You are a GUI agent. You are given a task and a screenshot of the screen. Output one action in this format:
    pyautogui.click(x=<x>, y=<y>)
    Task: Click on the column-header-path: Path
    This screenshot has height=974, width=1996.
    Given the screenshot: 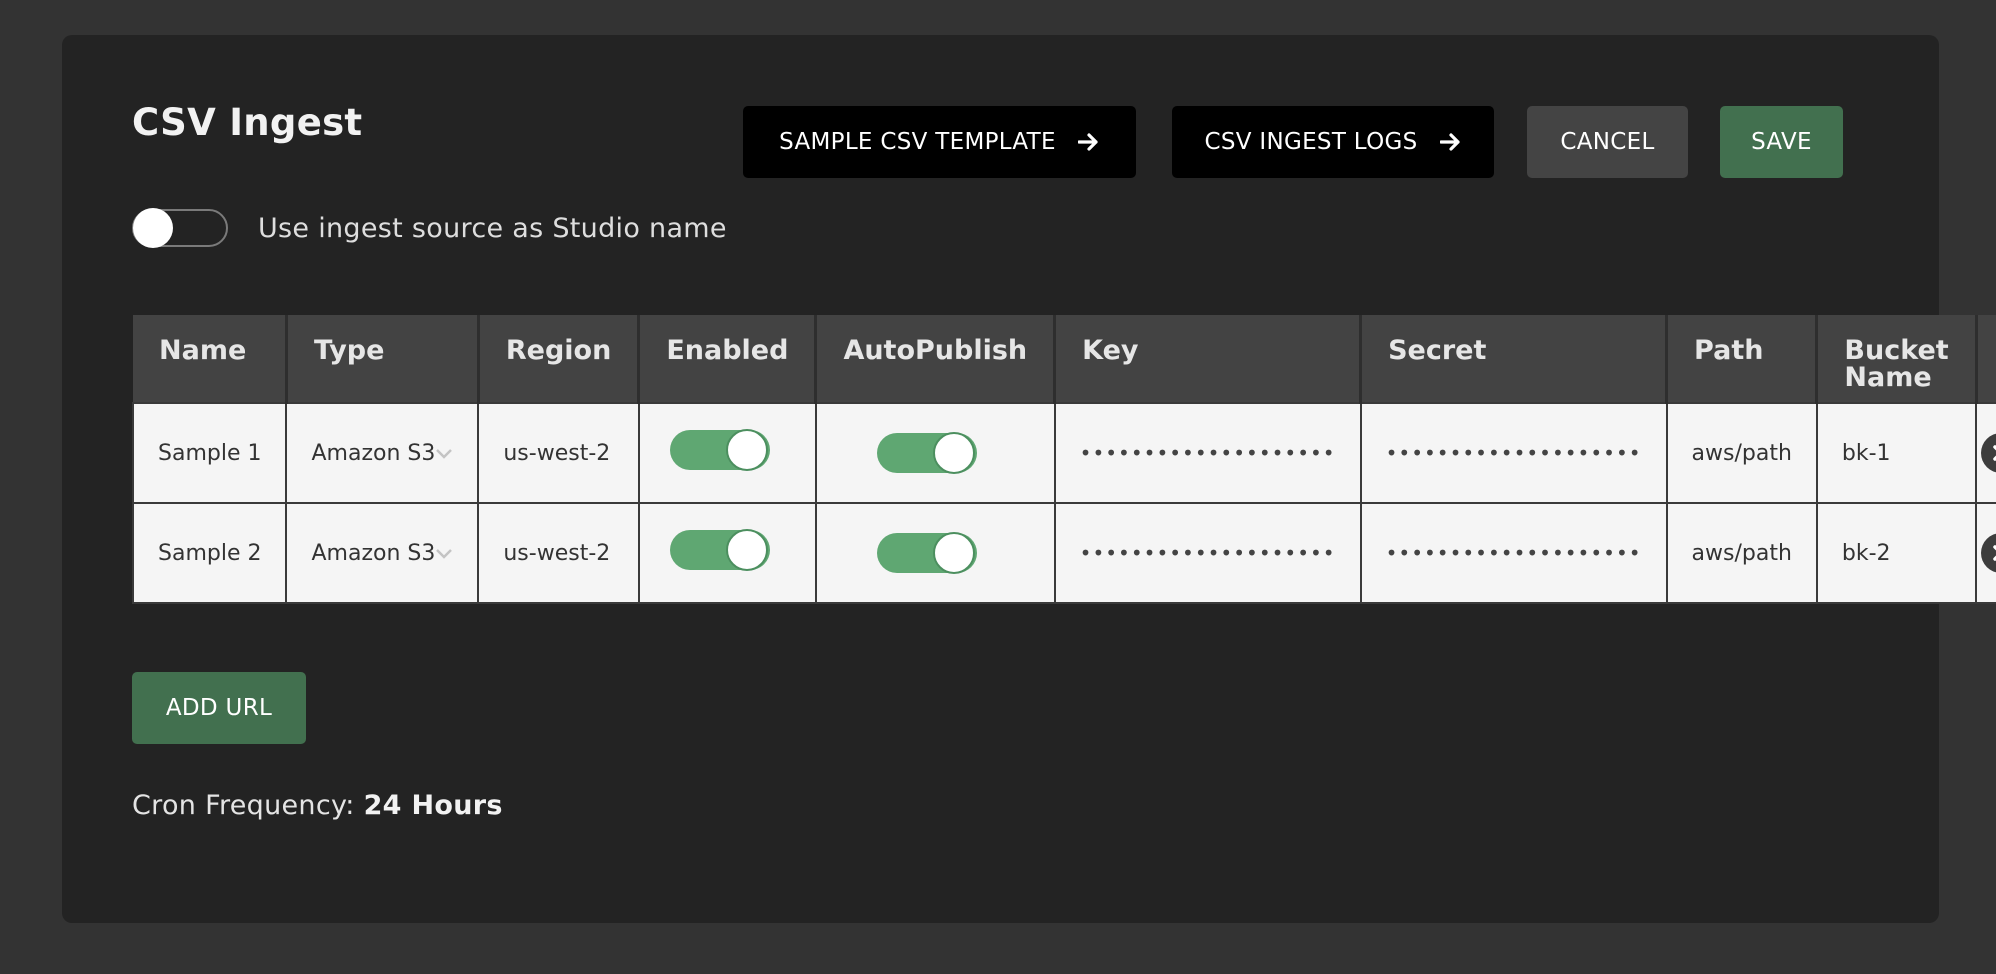 What is the action you would take?
    pyautogui.click(x=1742, y=359)
    